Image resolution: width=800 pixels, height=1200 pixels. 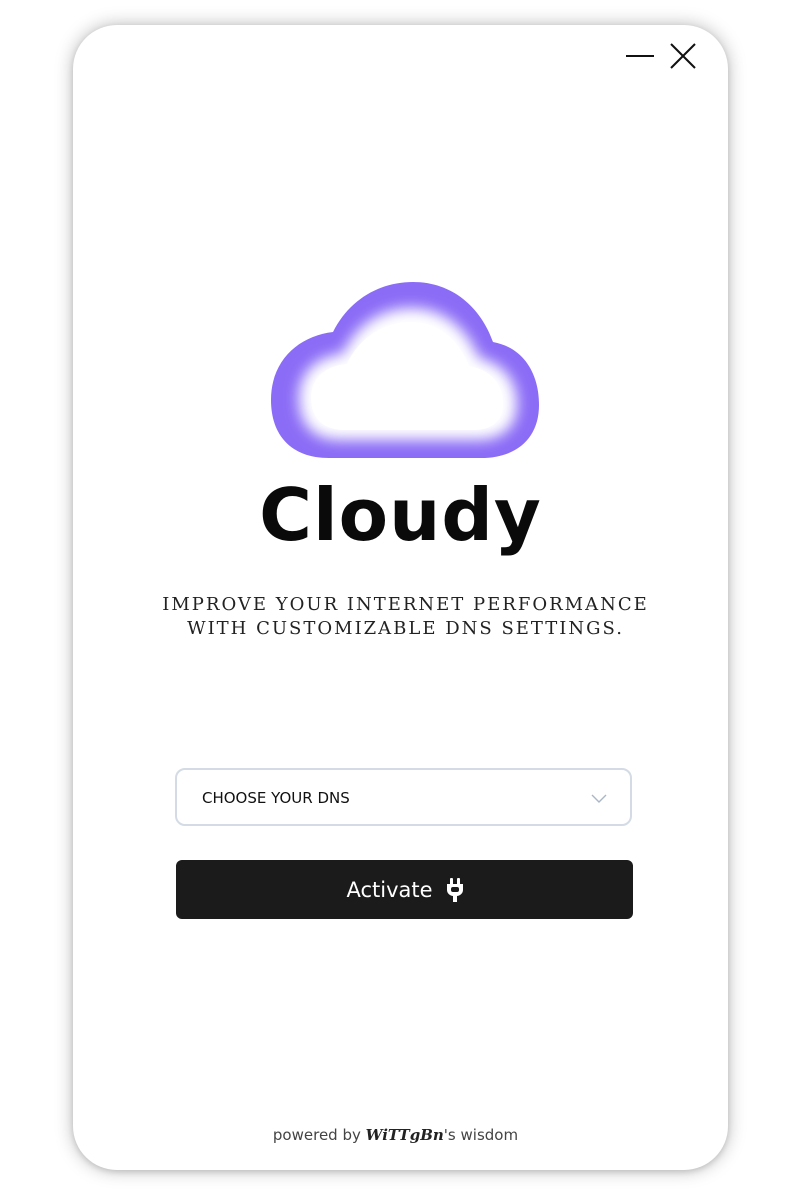 What do you see at coordinates (316, 1135) in the screenshot?
I see `footer-prefix: powered by` at bounding box center [316, 1135].